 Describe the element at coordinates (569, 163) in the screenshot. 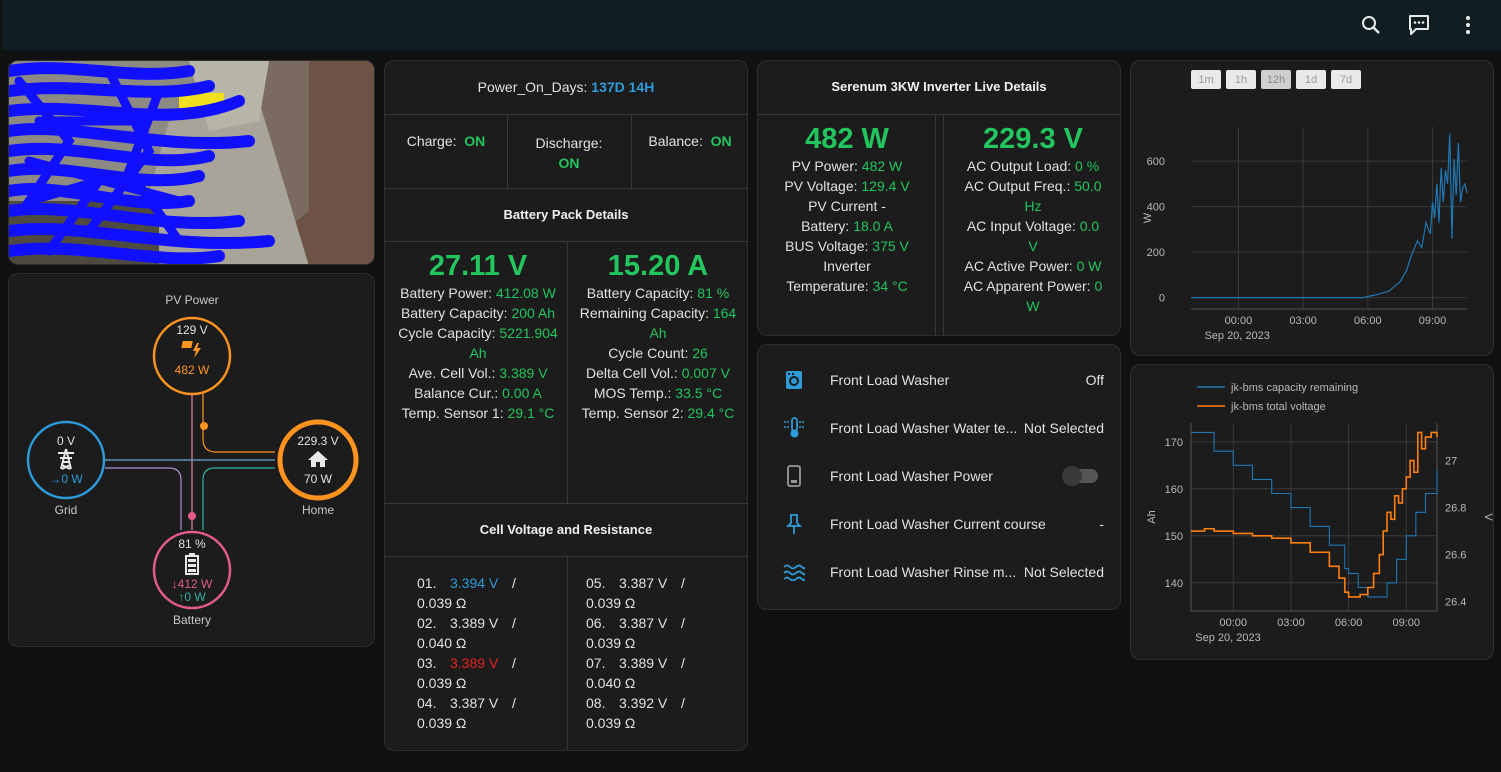

I see `discharge-value: ON` at that location.